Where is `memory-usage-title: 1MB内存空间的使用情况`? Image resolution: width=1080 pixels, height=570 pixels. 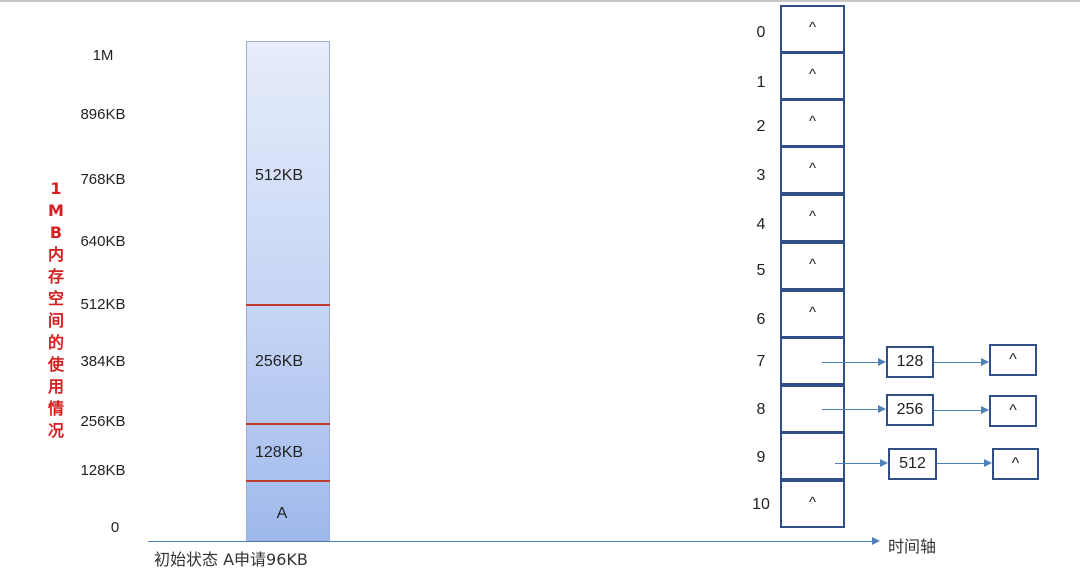
memory-usage-title: 1MB内存空间的使用情况 is located at coordinates (55, 309).